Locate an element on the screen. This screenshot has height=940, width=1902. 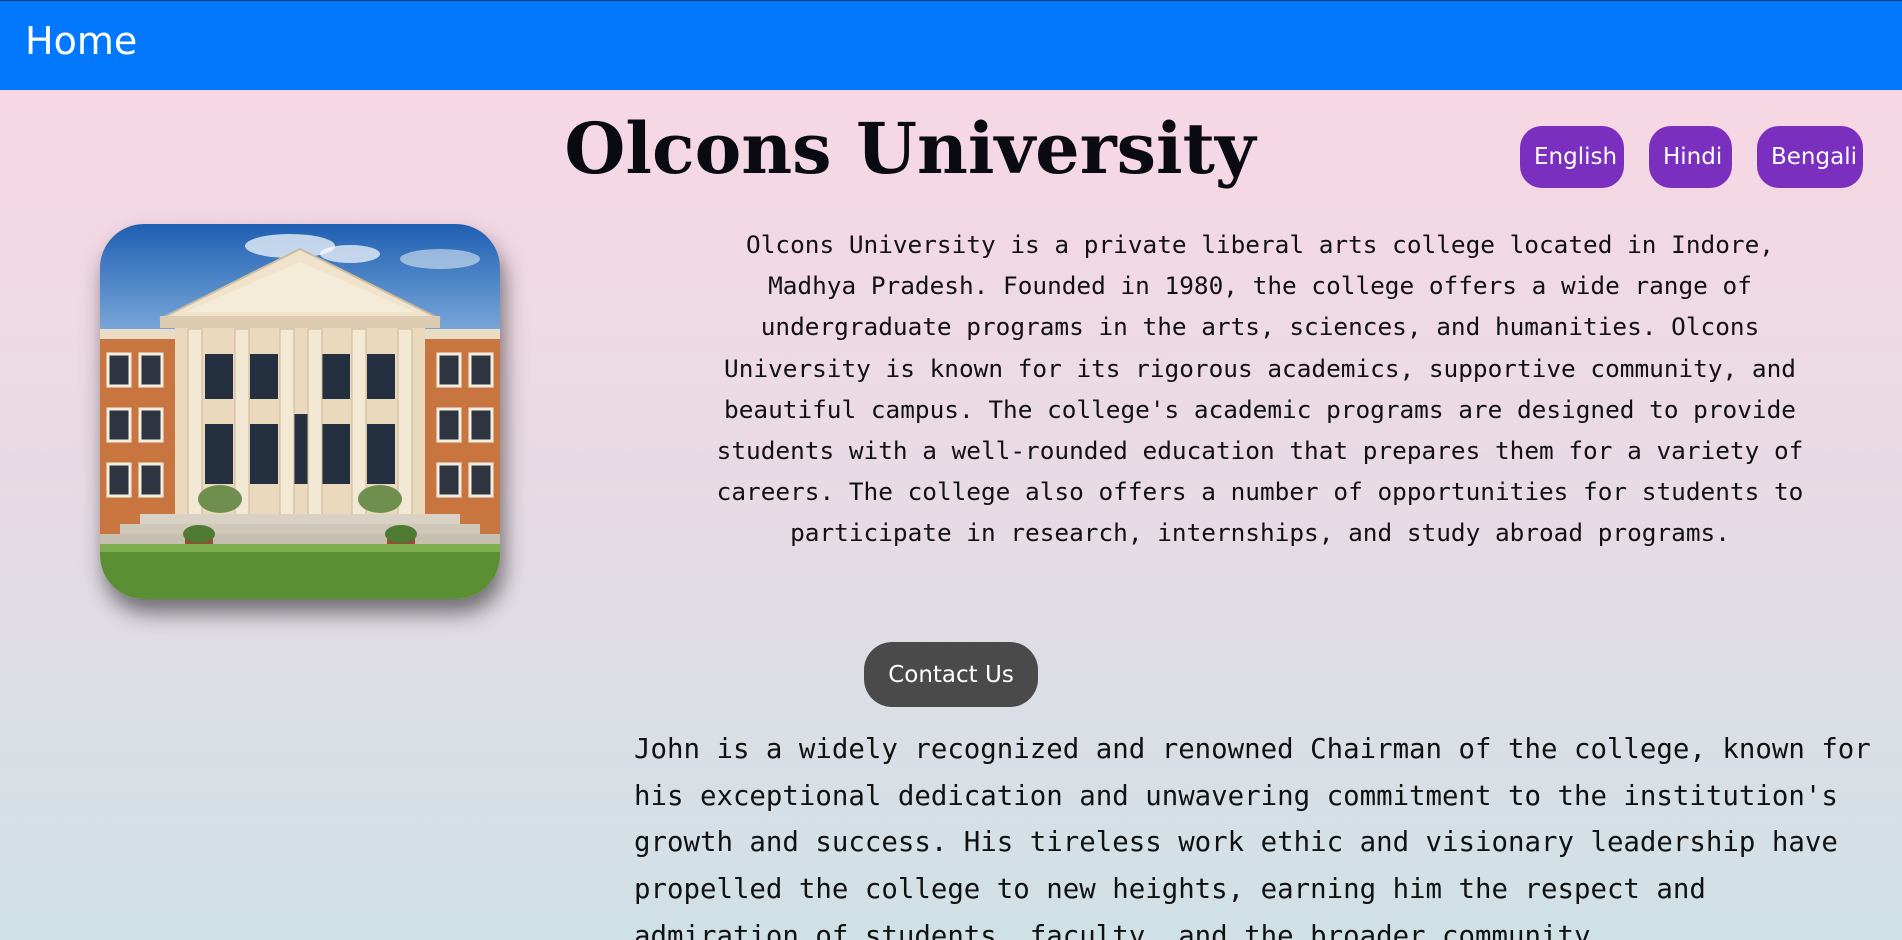
campus-building-illustration is located at coordinates (300, 411).